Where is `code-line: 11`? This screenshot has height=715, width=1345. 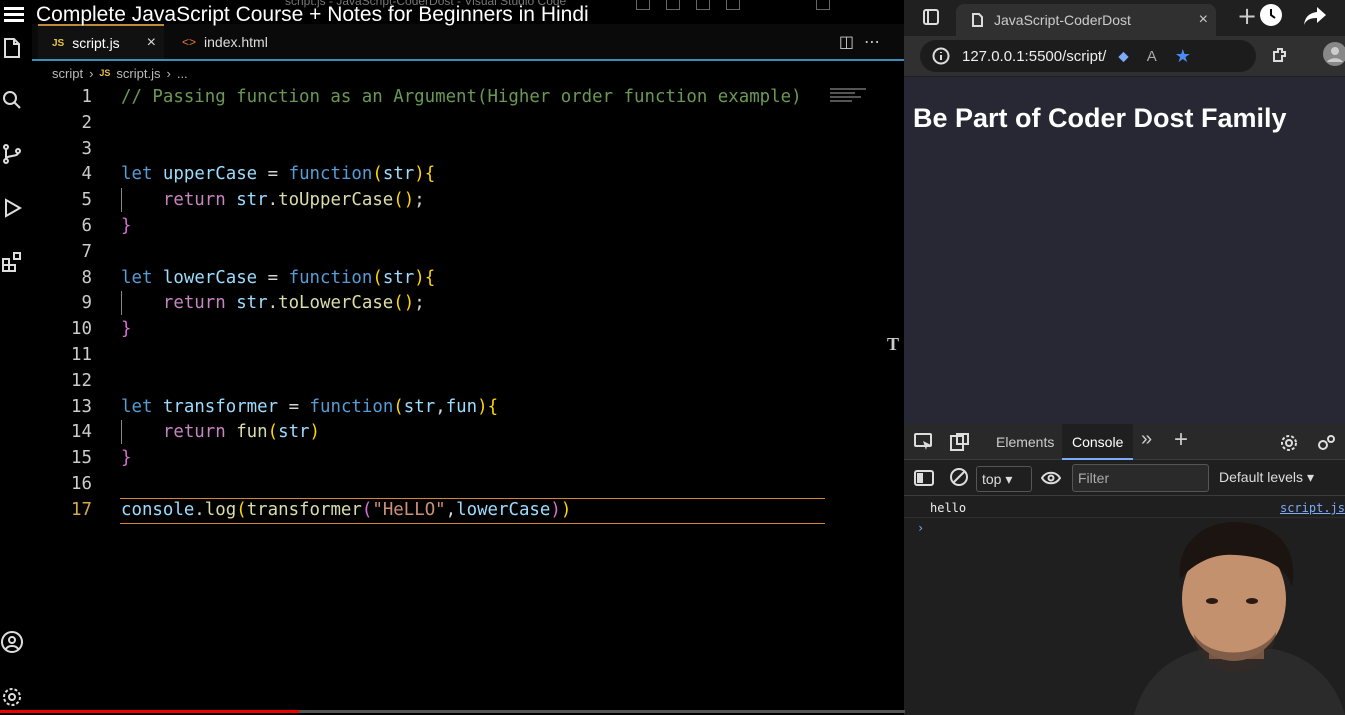
code-line: 11 is located at coordinates (468, 356).